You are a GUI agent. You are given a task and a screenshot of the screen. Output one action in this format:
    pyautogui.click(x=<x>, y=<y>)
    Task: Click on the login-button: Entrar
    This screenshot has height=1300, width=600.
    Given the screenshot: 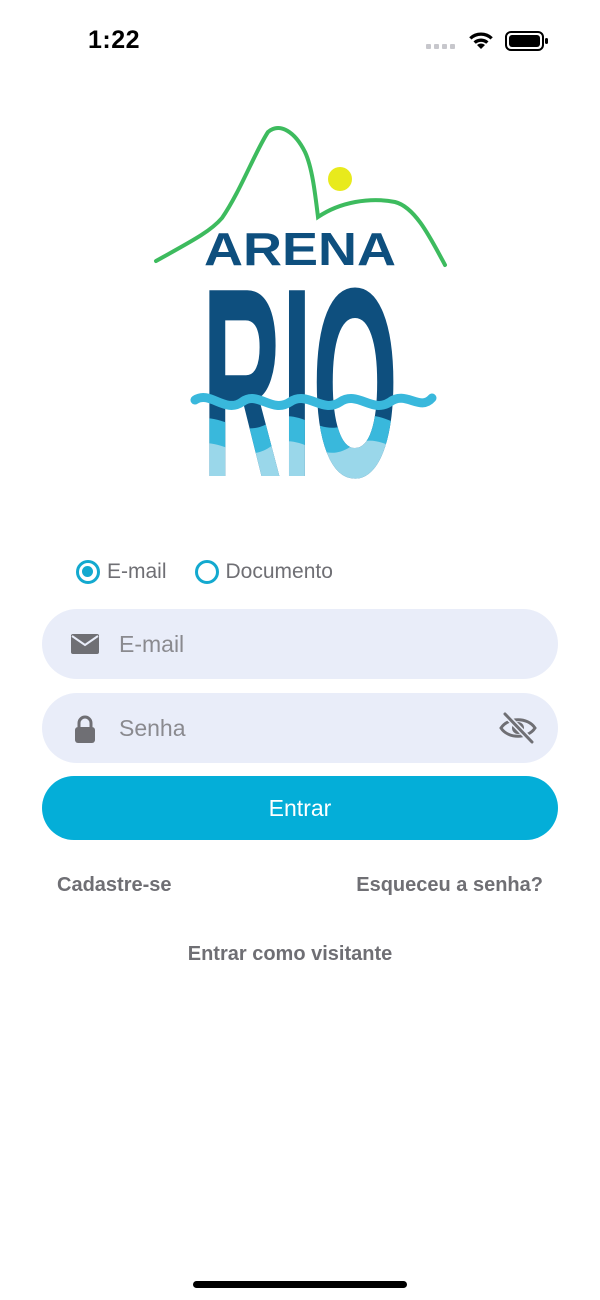 What is the action you would take?
    pyautogui.click(x=300, y=808)
    